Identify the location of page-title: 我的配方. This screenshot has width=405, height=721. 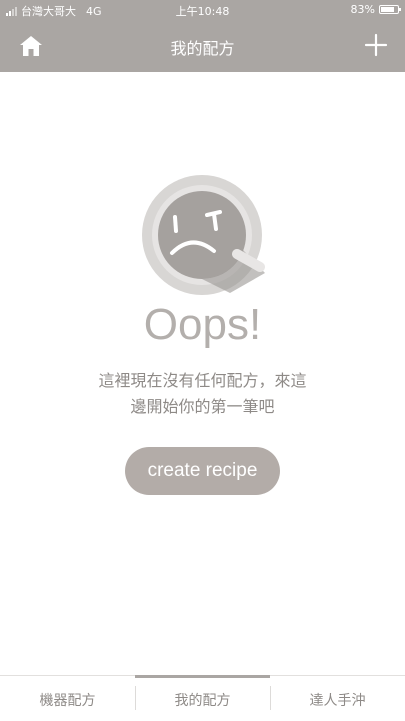
(202, 48).